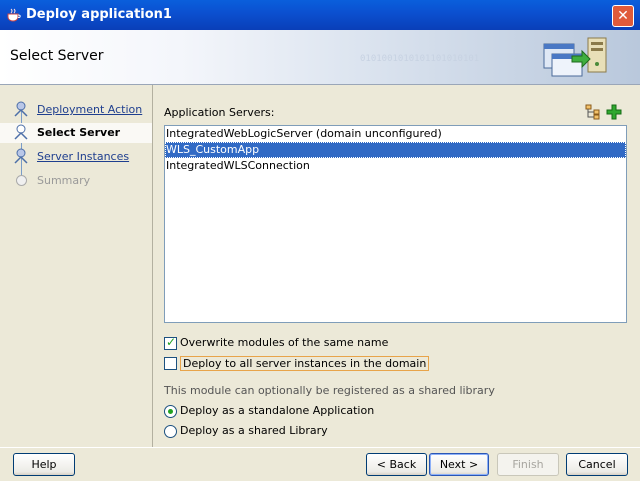 This screenshot has height=481, width=640. What do you see at coordinates (593, 112) in the screenshot?
I see `server-tree-icon` at bounding box center [593, 112].